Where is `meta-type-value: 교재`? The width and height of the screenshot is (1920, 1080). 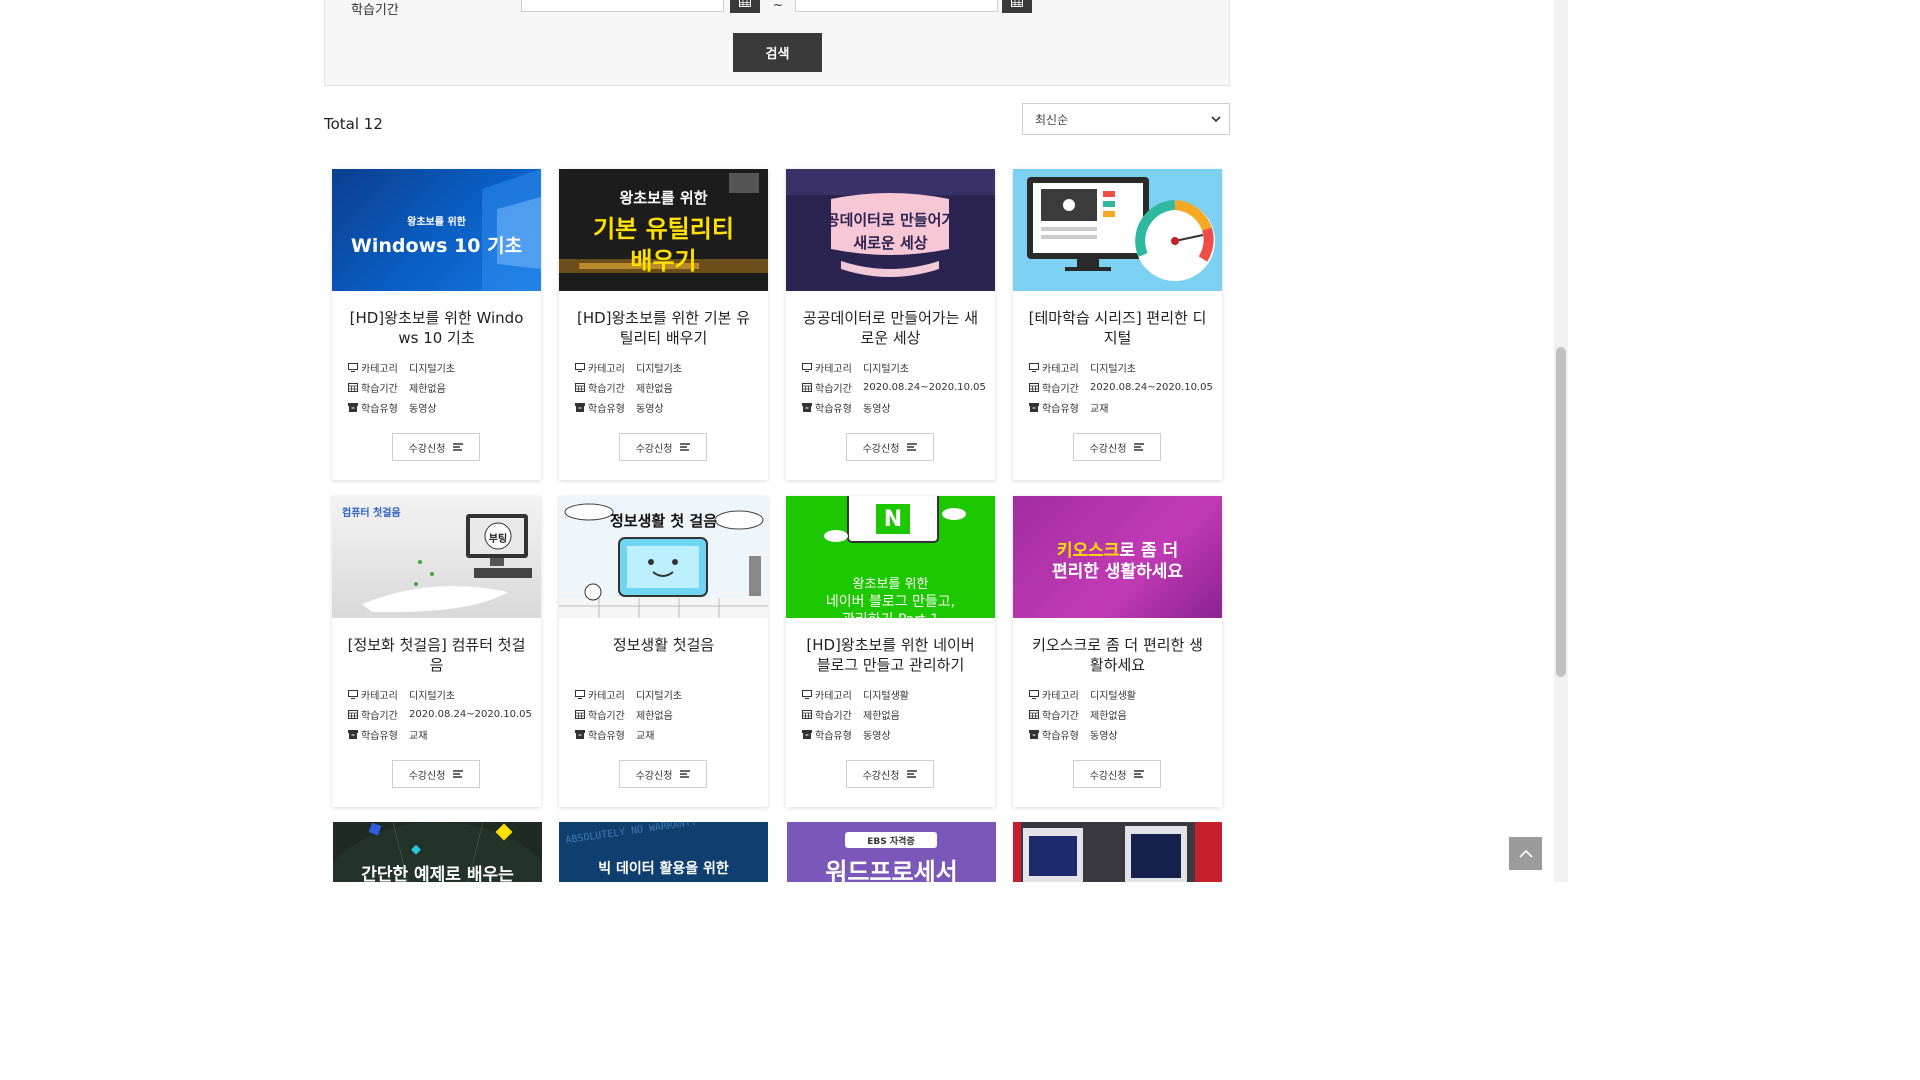 meta-type-value: 교재 is located at coordinates (1099, 409).